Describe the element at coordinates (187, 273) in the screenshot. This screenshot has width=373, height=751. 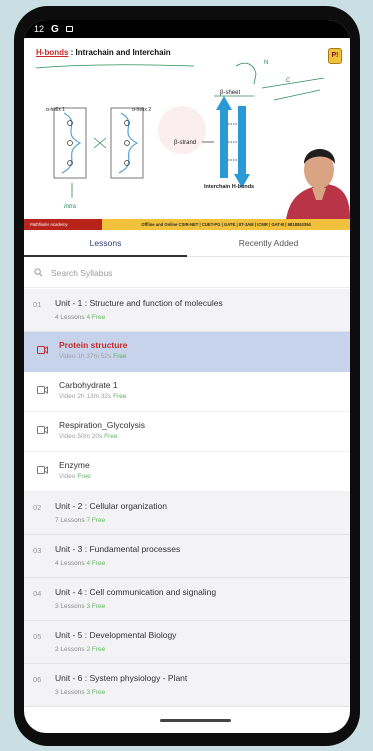
I see `search-bar: Search Syllabus` at that location.